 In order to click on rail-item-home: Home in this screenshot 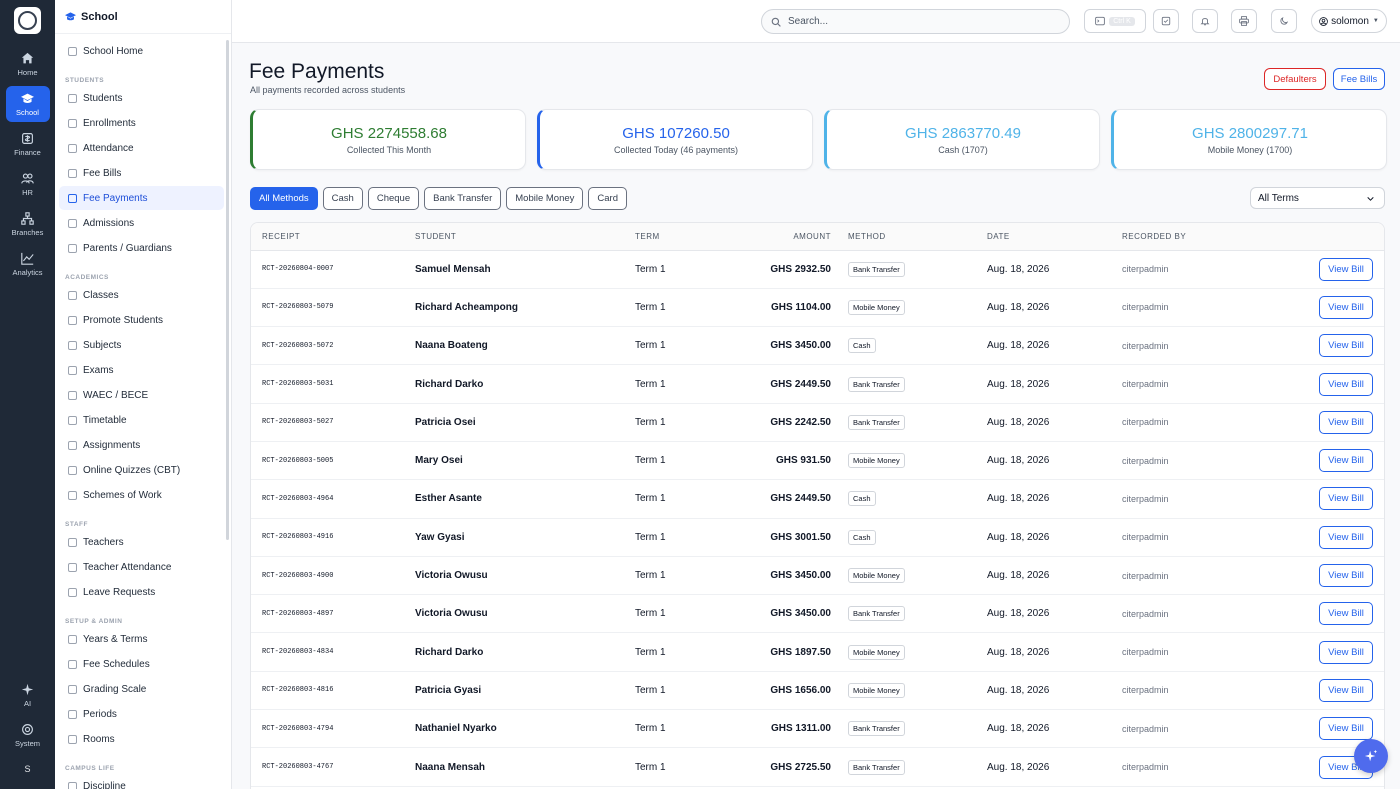, I will do `click(28, 64)`.